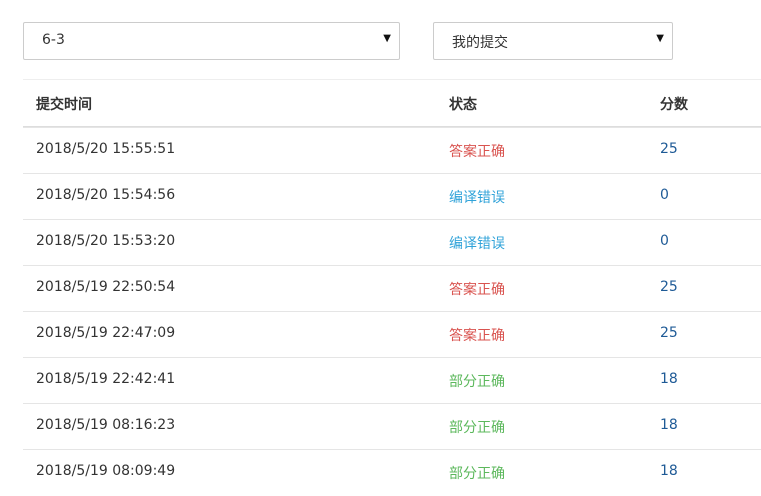 Image resolution: width=761 pixels, height=496 pixels. What do you see at coordinates (106, 195) in the screenshot?
I see `submission-time: 2018/5/20 15:54:56` at bounding box center [106, 195].